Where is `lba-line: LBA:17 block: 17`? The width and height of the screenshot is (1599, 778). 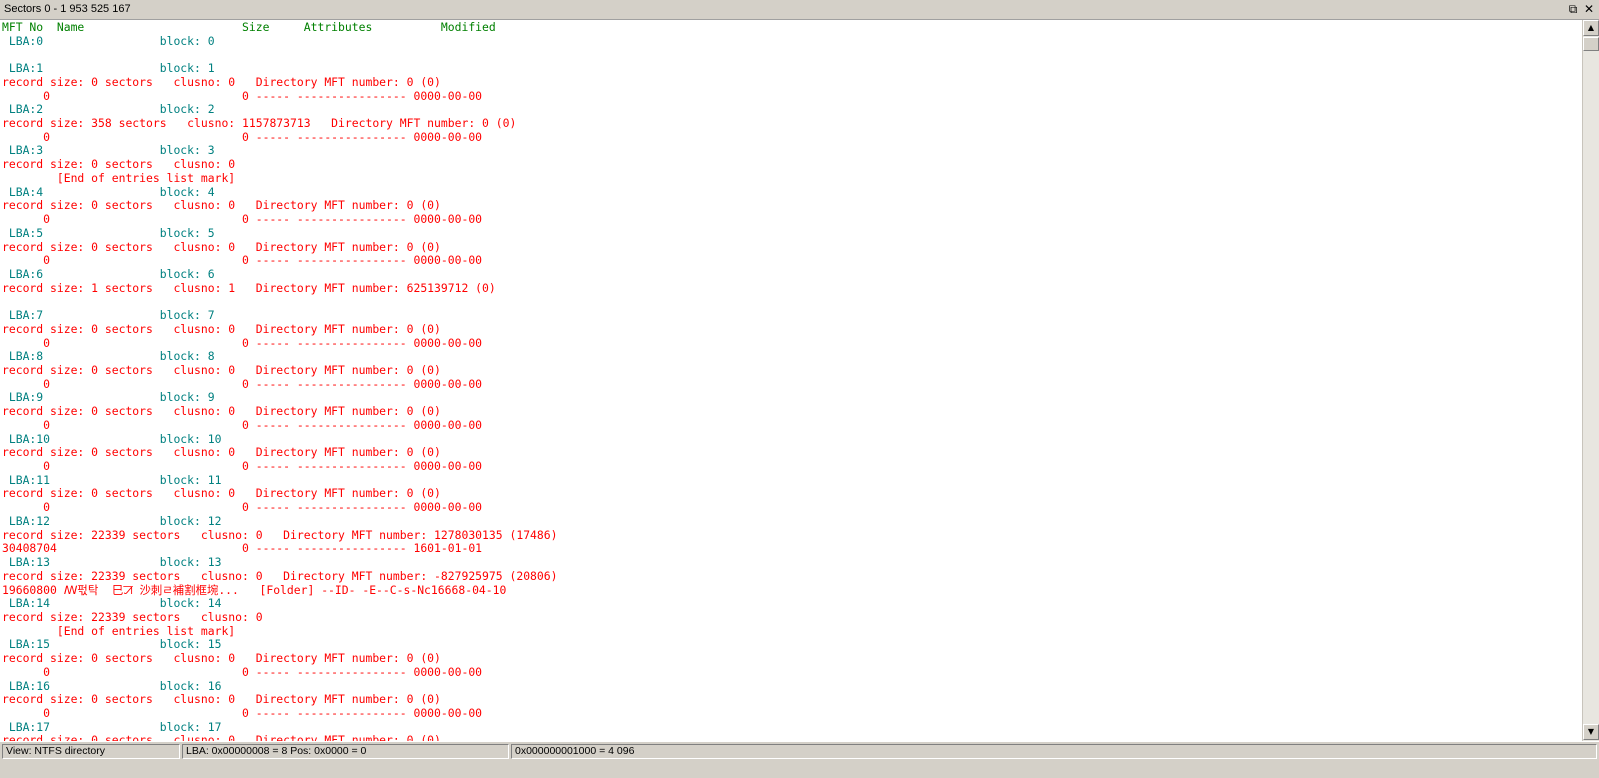 lba-line: LBA:17 block: 17 is located at coordinates (112, 727).